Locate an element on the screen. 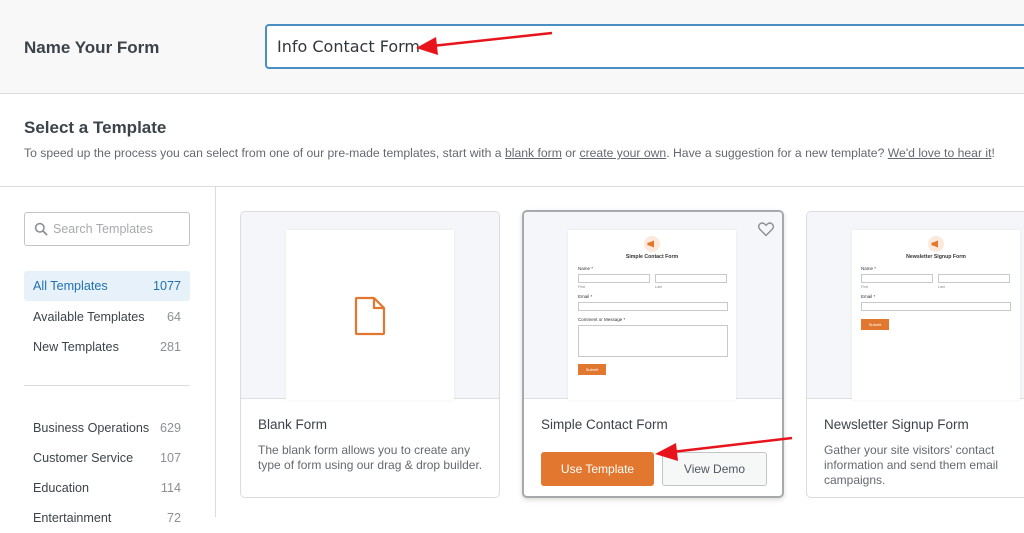 The image size is (1024, 533). view-demo-button: View Demo is located at coordinates (714, 469).